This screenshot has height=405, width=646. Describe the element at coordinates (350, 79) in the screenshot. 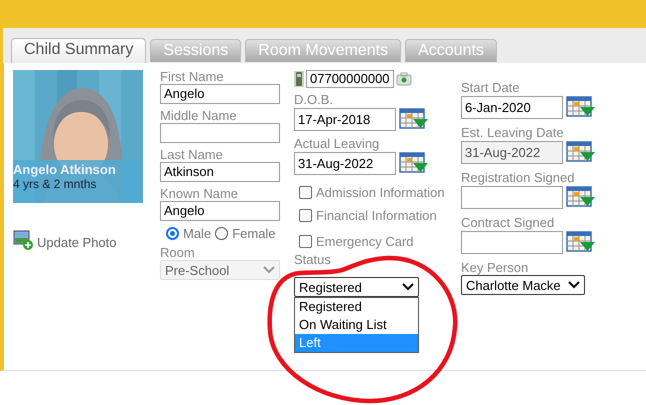

I see `phone-field: 07700000000` at that location.